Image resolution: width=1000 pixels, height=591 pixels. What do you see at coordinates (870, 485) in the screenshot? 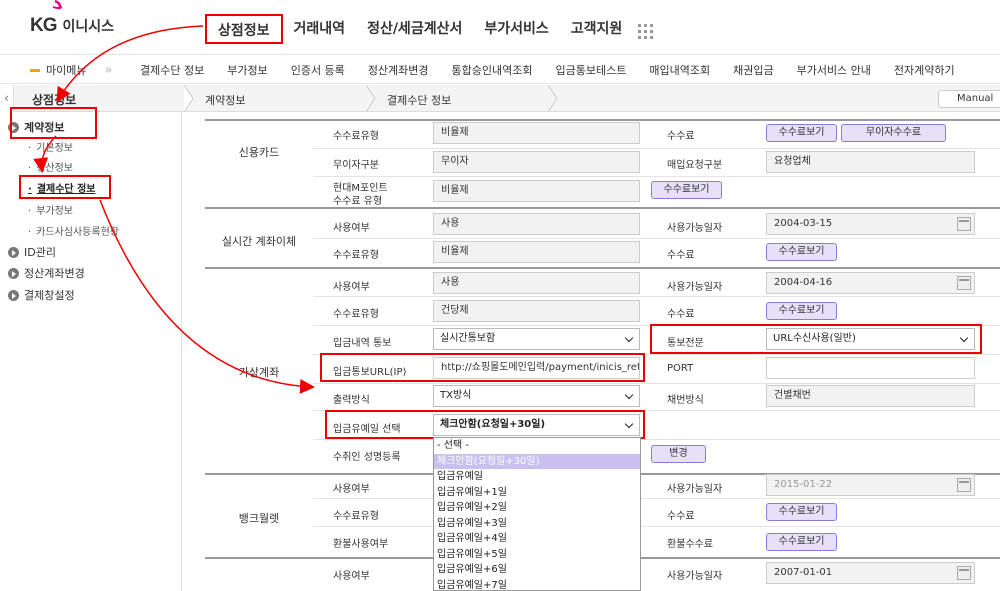
I see `bank-date-field: 2015-01-22` at bounding box center [870, 485].